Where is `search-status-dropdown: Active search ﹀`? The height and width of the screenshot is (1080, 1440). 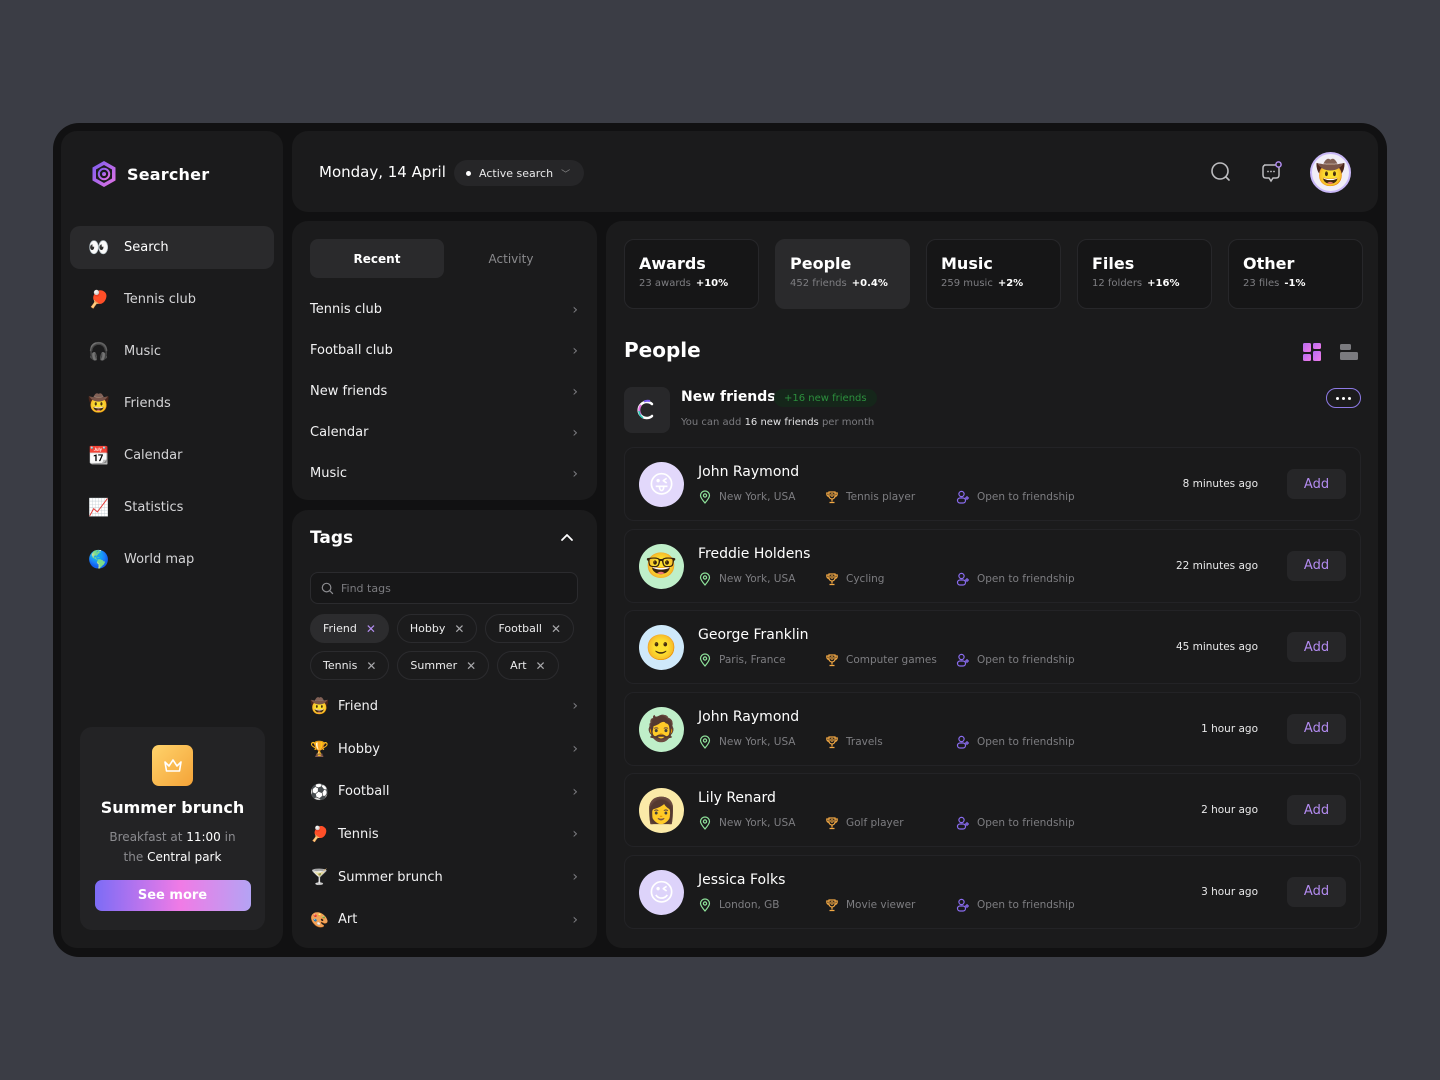
search-status-dropdown: Active search ﹀ is located at coordinates (519, 173).